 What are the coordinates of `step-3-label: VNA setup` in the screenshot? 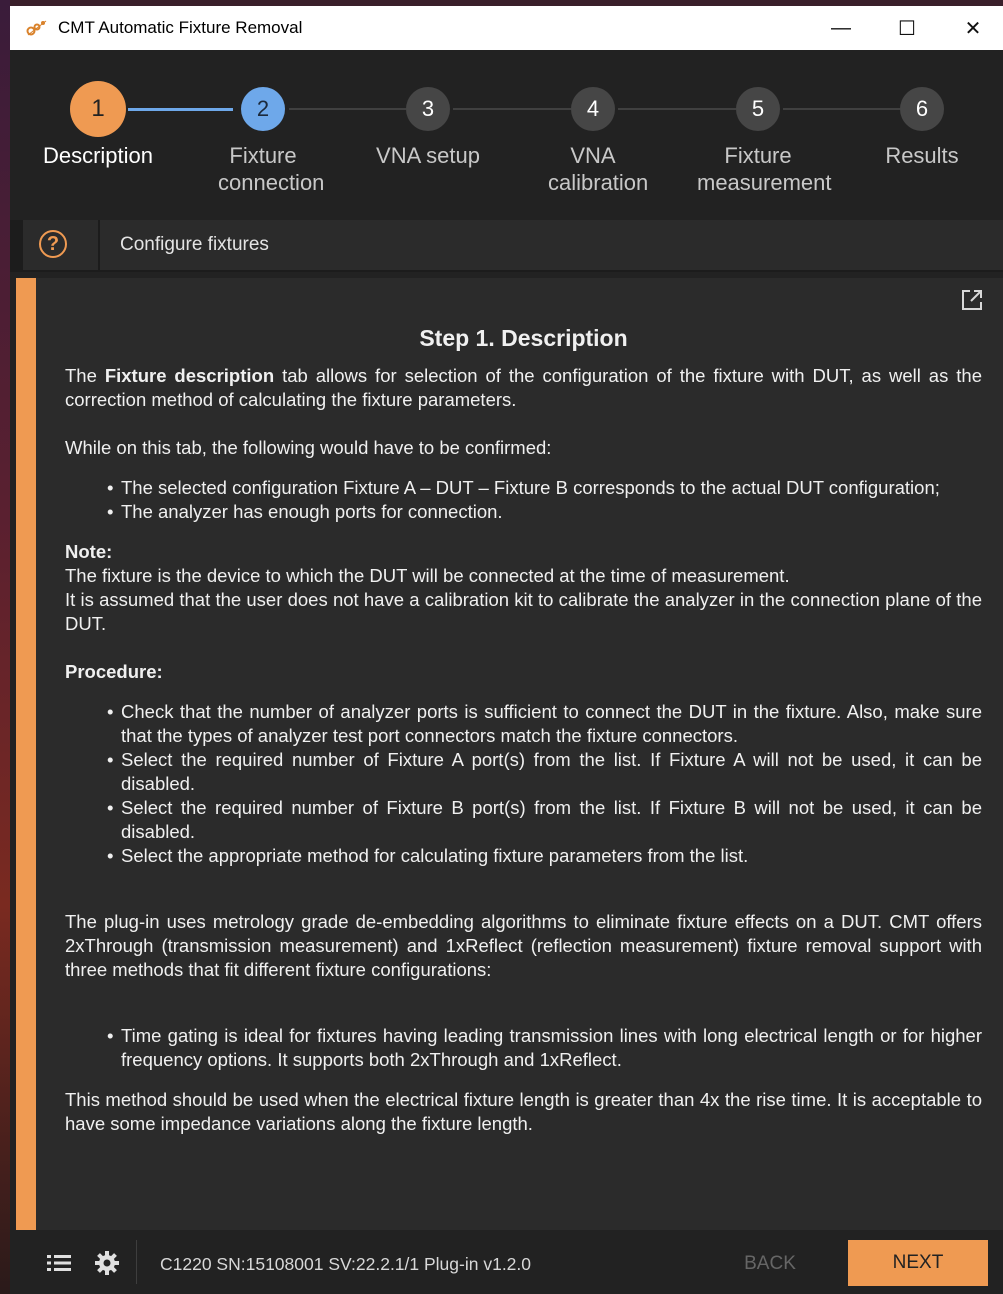 It's located at (428, 155).